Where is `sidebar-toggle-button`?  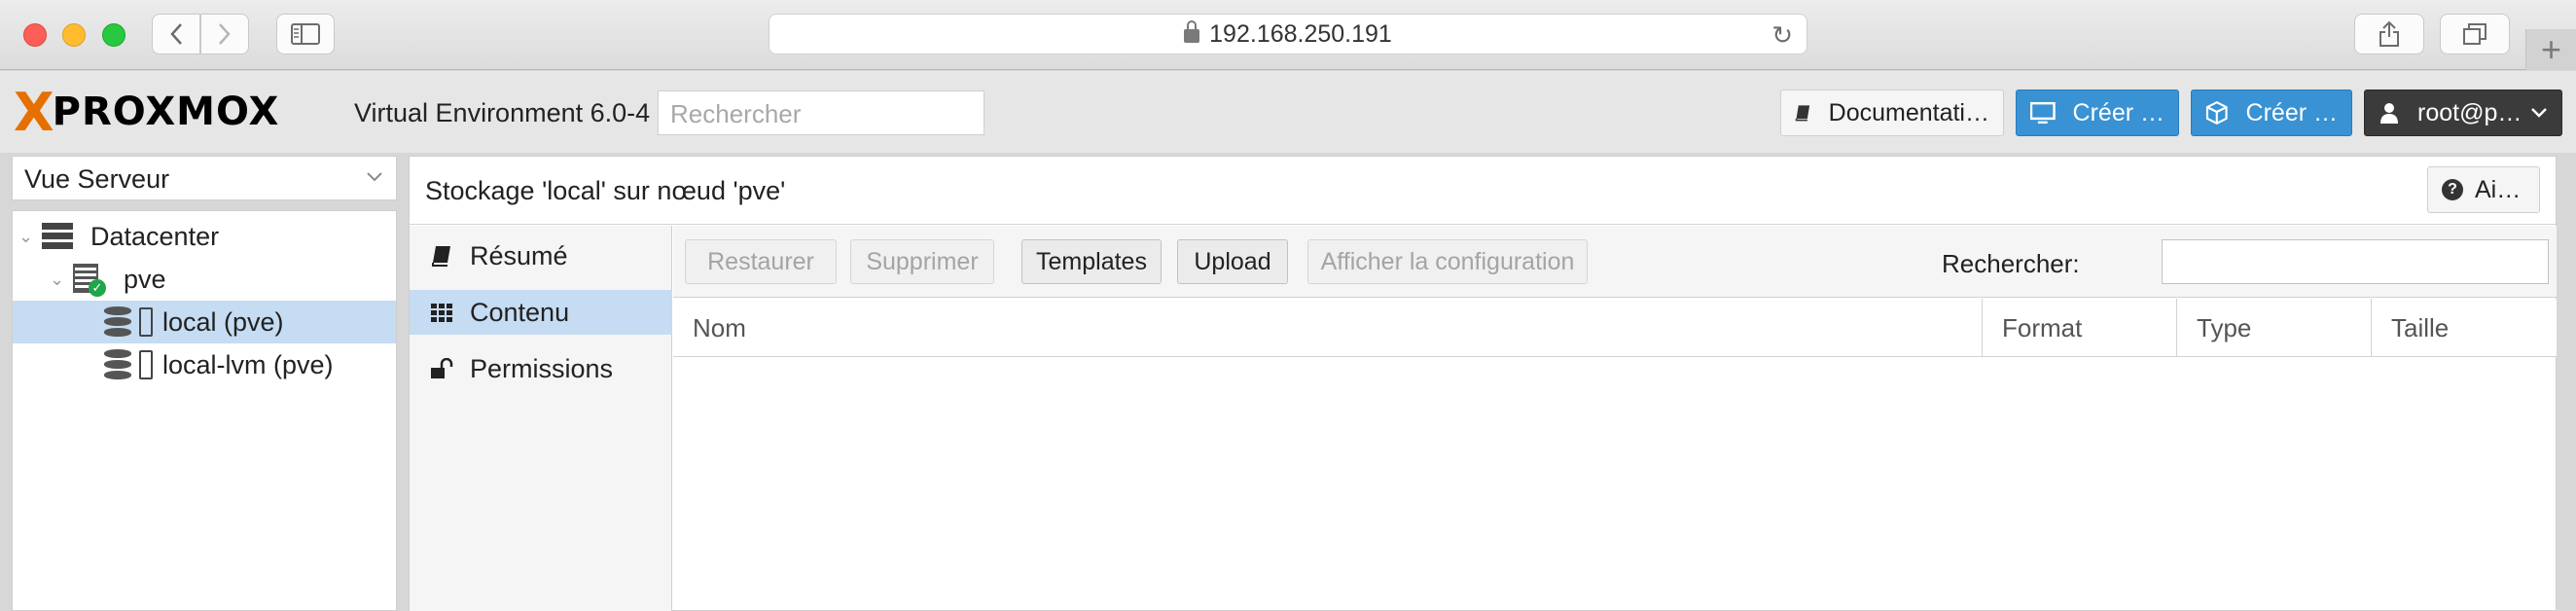 sidebar-toggle-button is located at coordinates (305, 34).